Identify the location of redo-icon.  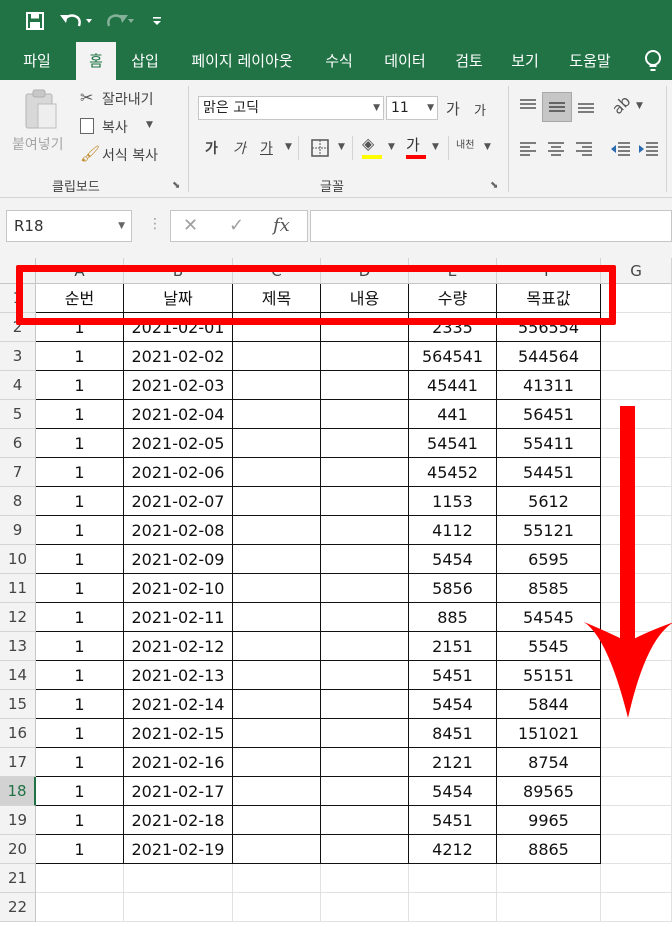
(118, 21).